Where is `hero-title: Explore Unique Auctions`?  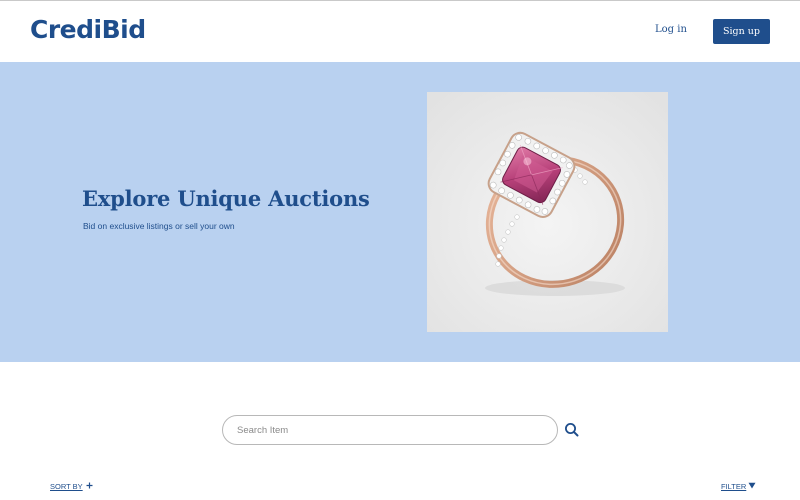
hero-title: Explore Unique Auctions is located at coordinates (226, 198).